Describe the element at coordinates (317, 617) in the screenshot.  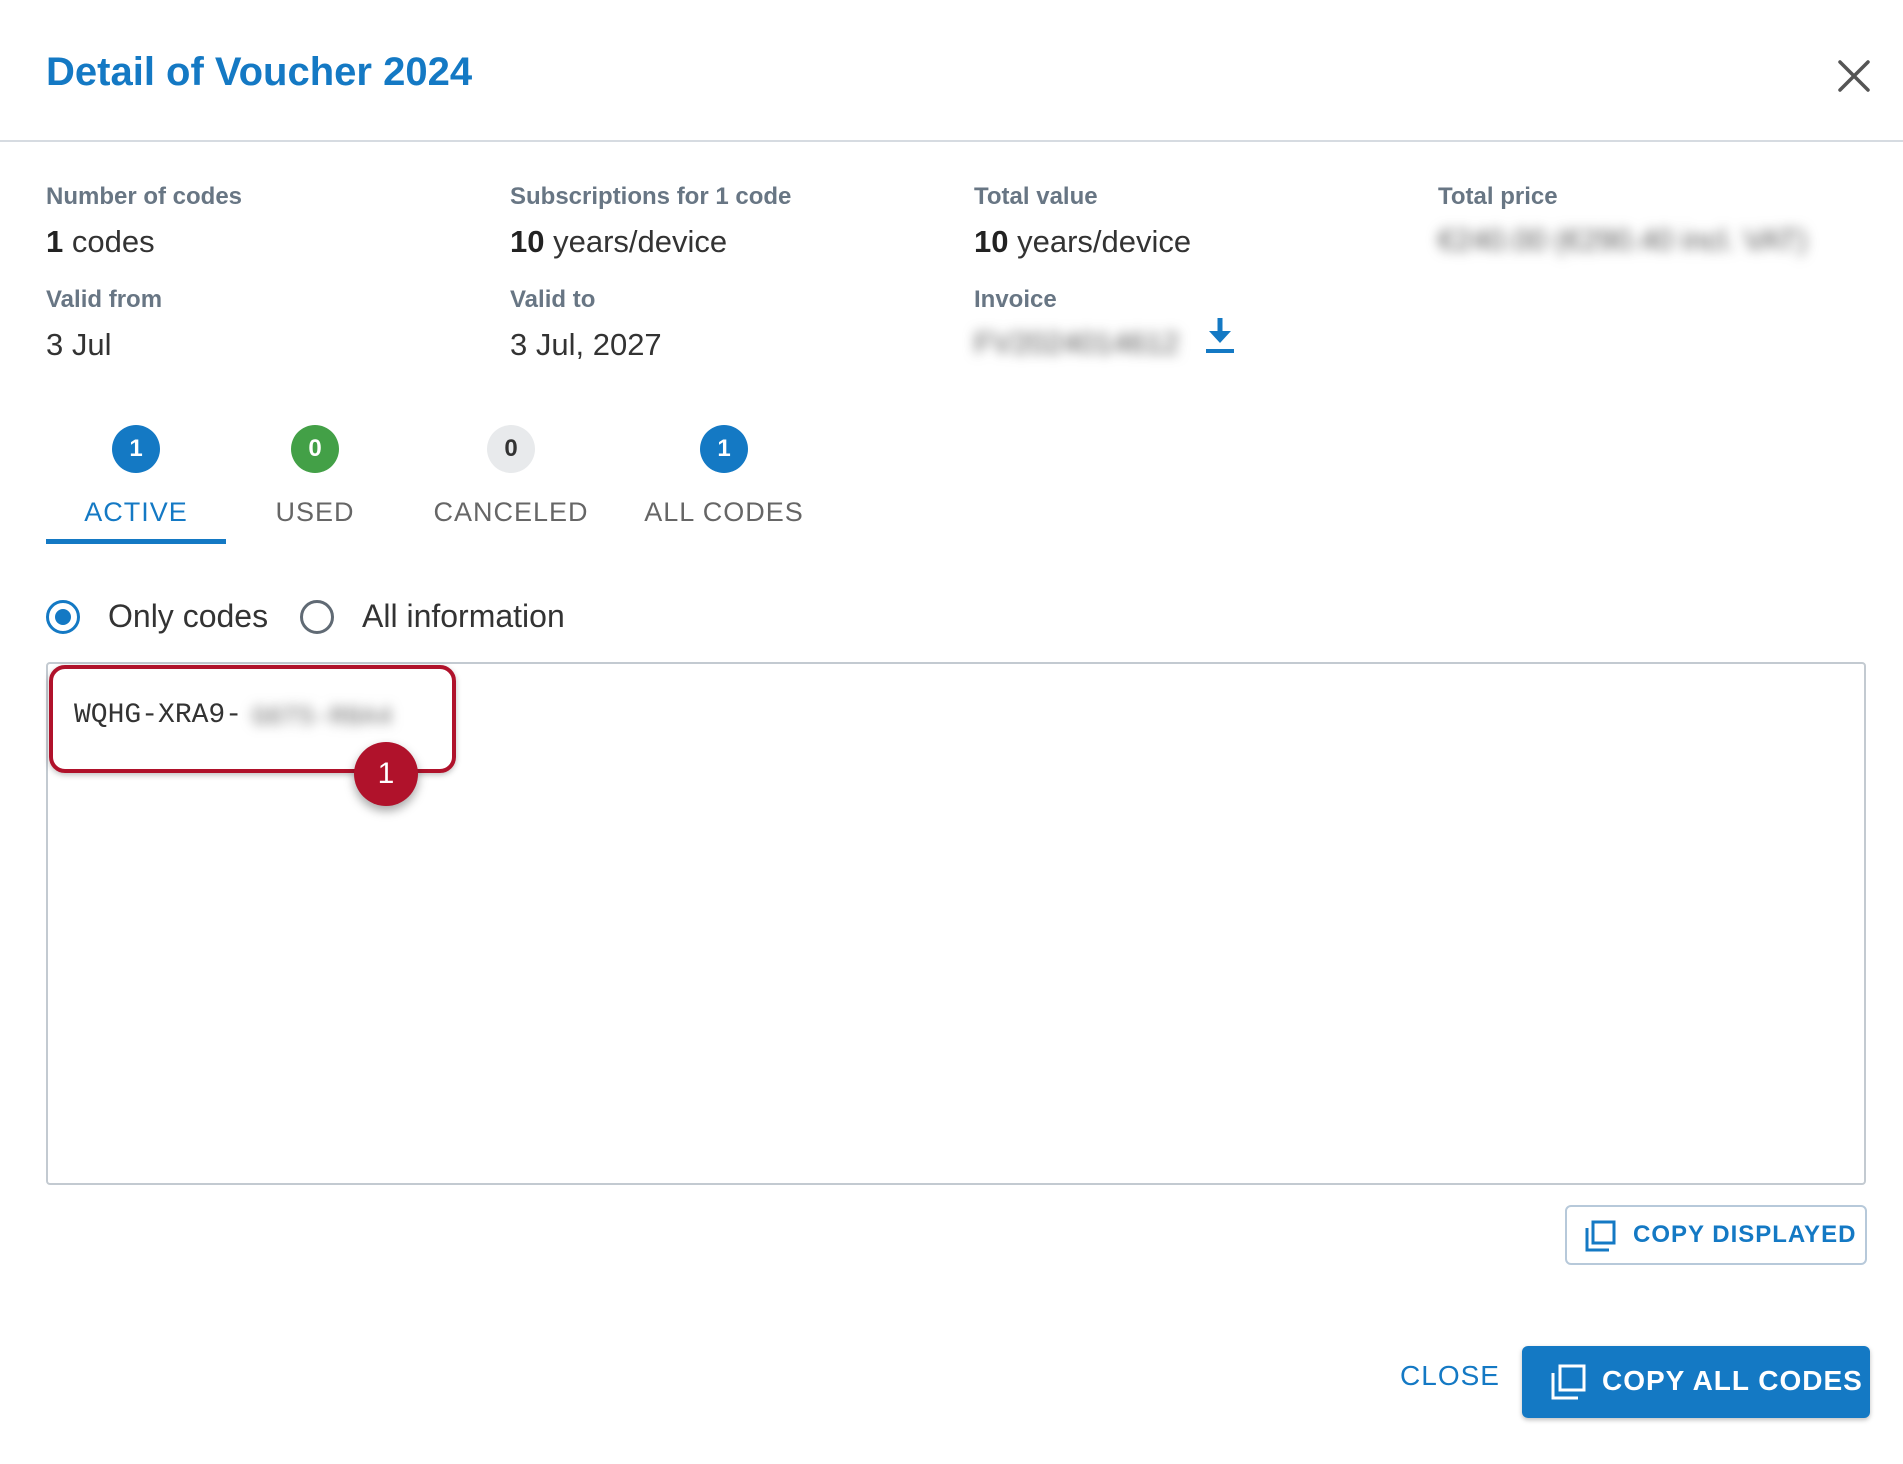
I see `radio-all-information-circle` at that location.